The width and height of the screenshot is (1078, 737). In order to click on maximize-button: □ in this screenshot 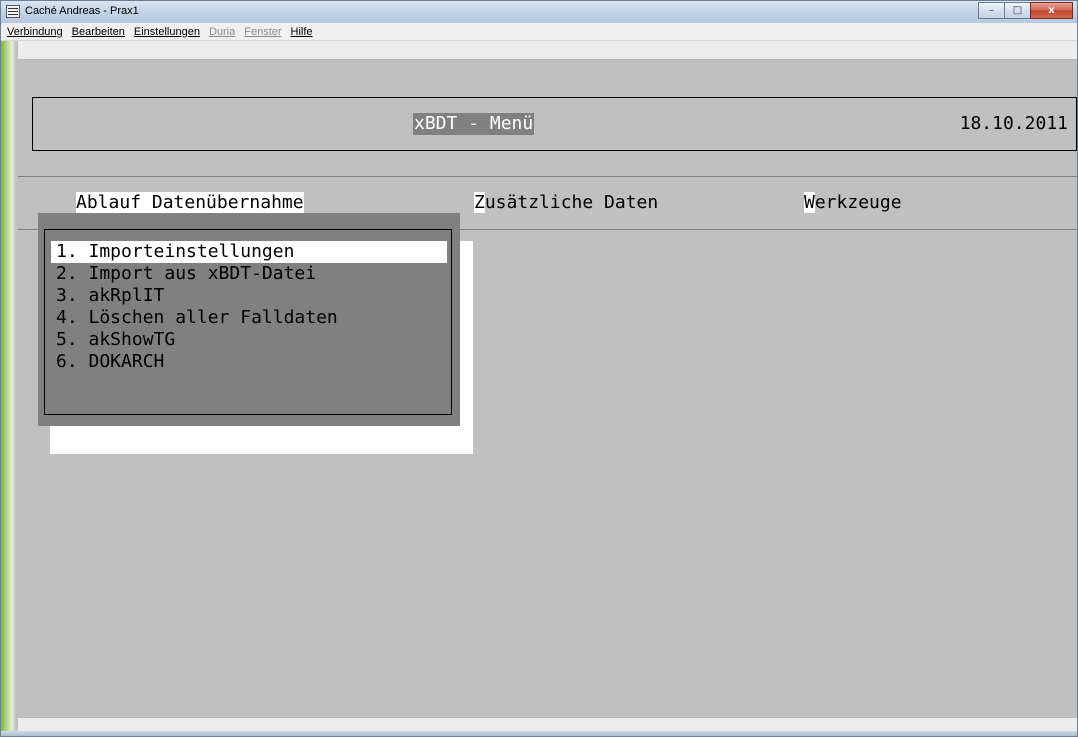, I will do `click(1017, 10)`.